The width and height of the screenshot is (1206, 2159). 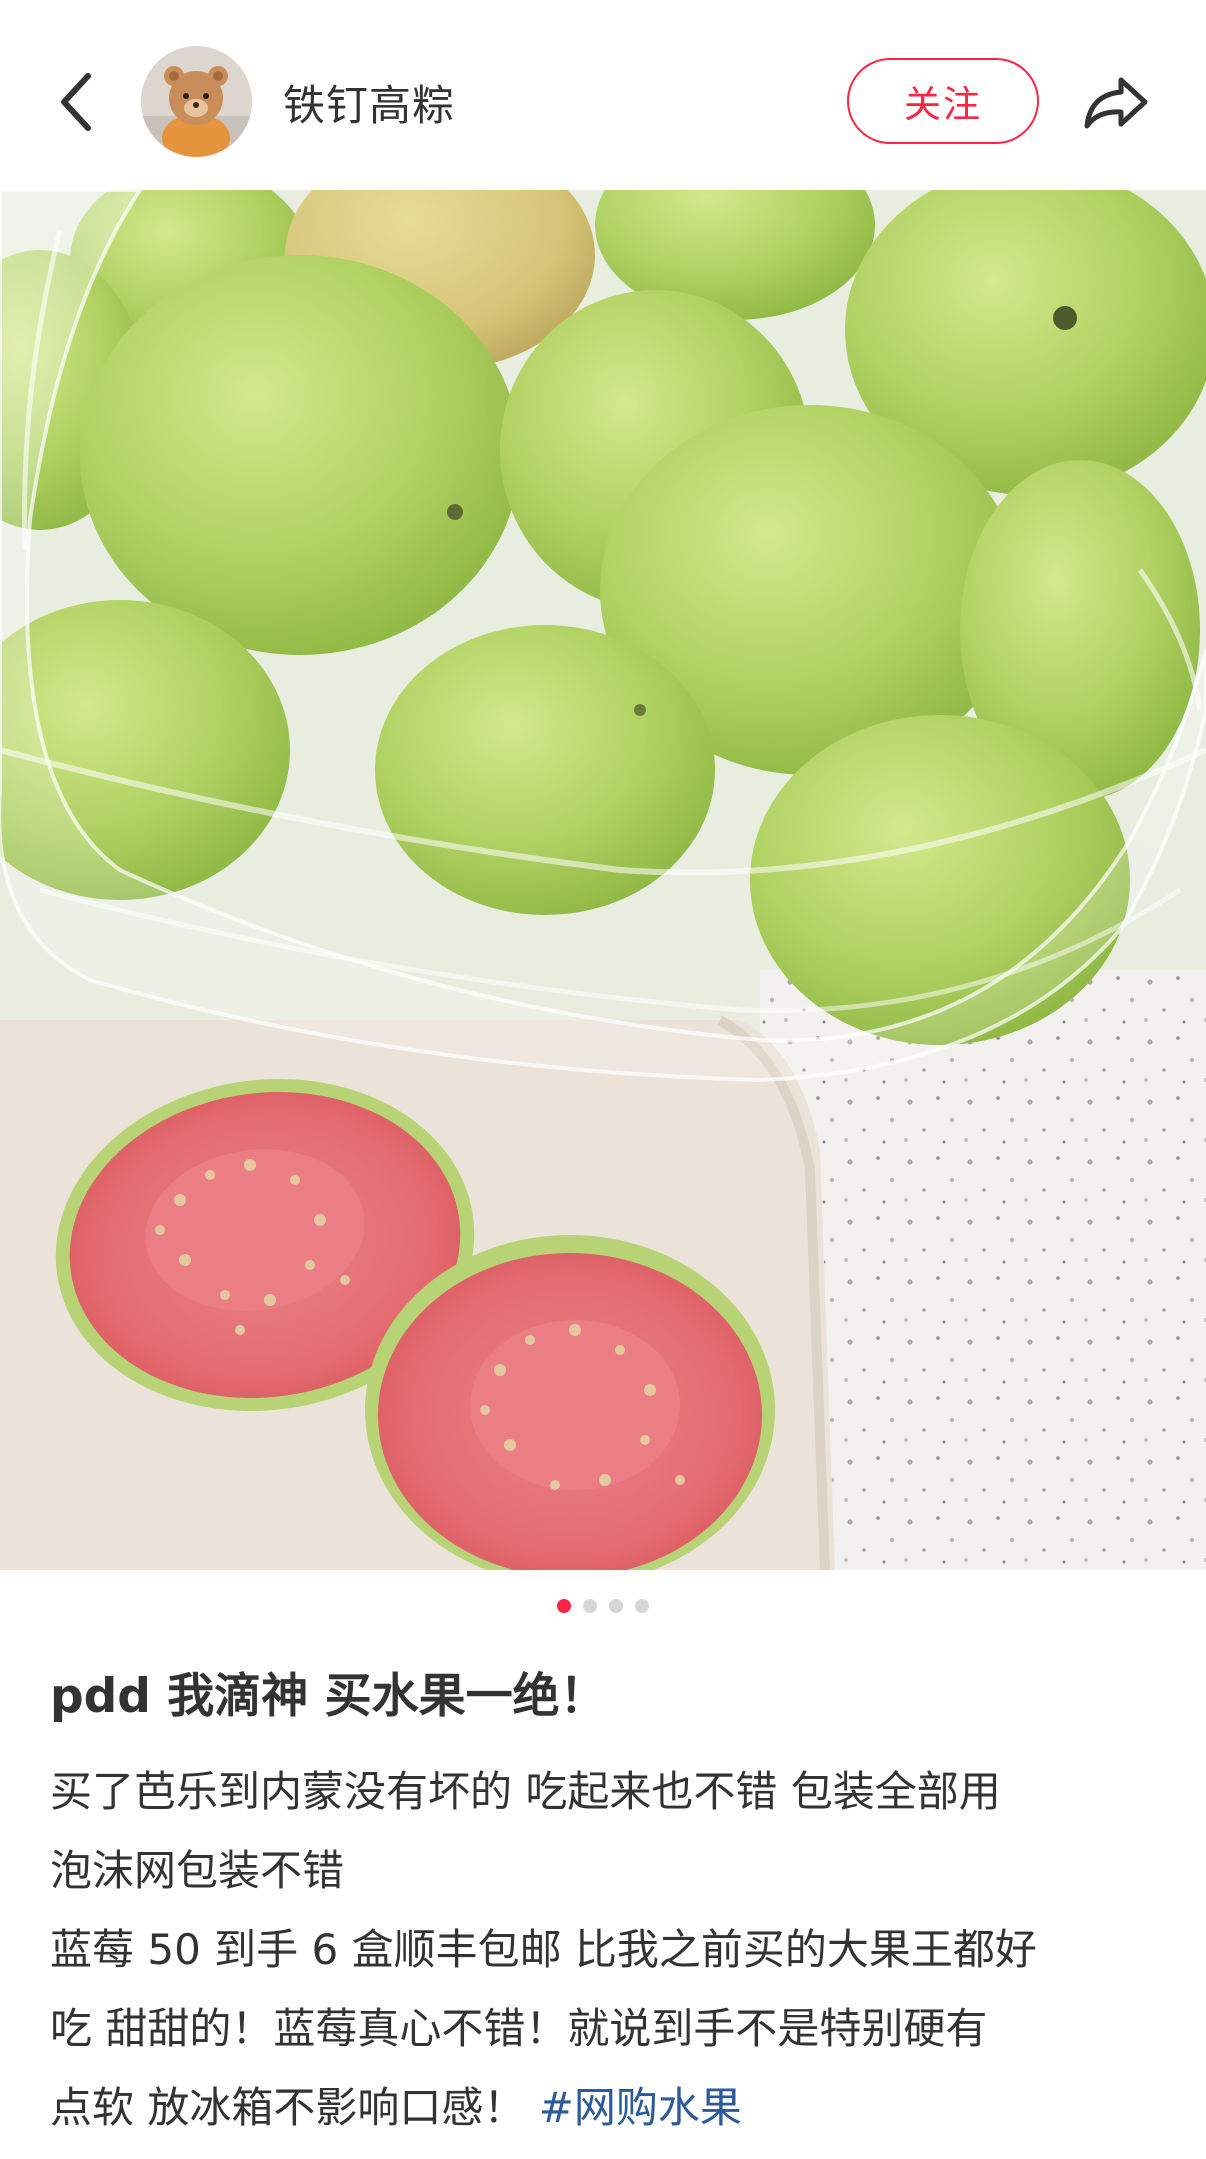 What do you see at coordinates (943, 101) in the screenshot?
I see `follow-button: 关注` at bounding box center [943, 101].